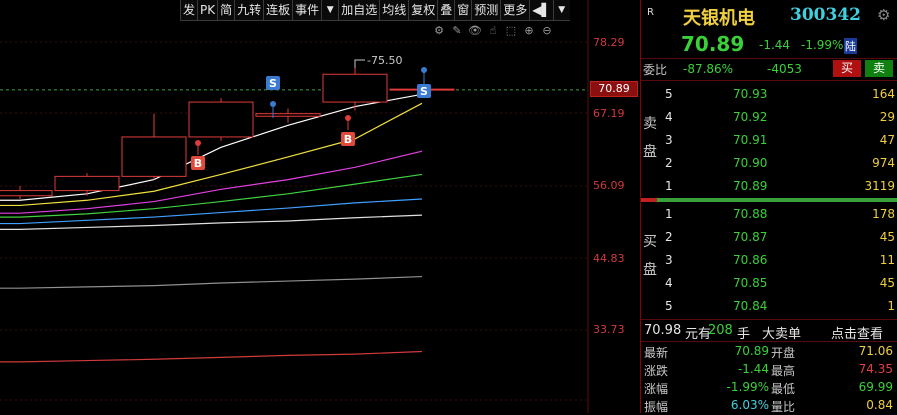 The image size is (897, 415). Describe the element at coordinates (783, 407) in the screenshot. I see `stat-label: 量比` at that location.